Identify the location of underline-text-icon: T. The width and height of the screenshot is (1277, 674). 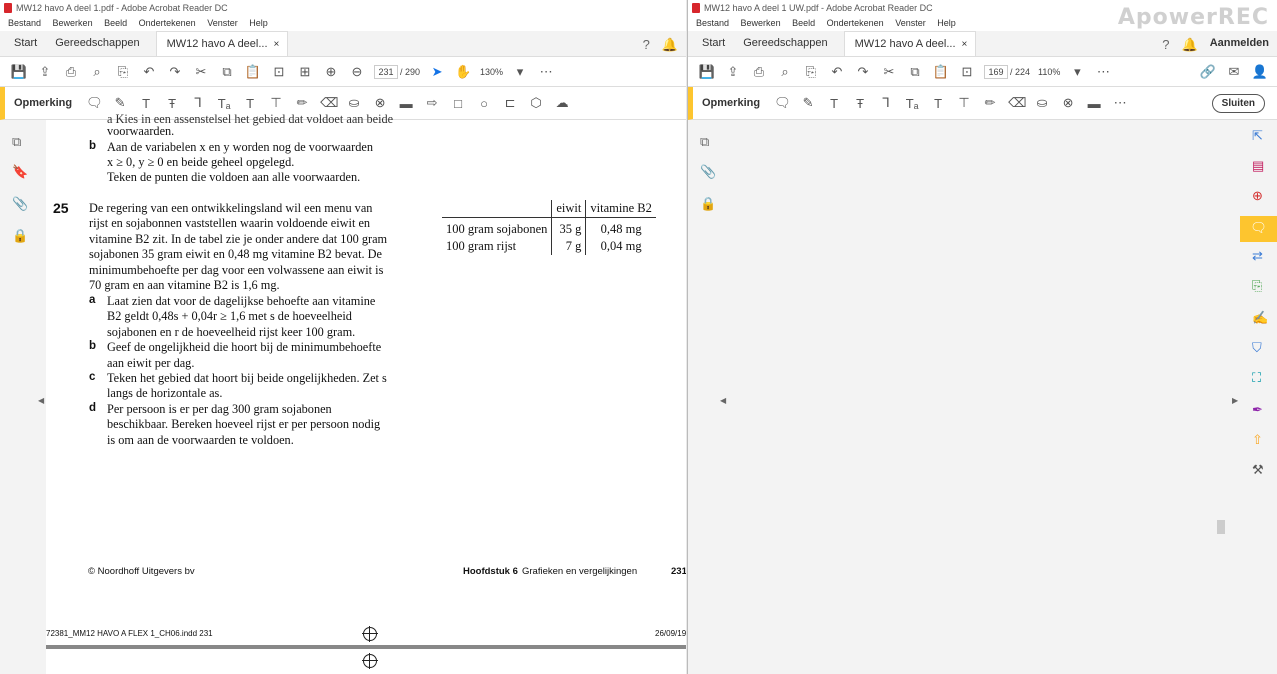
(834, 103).